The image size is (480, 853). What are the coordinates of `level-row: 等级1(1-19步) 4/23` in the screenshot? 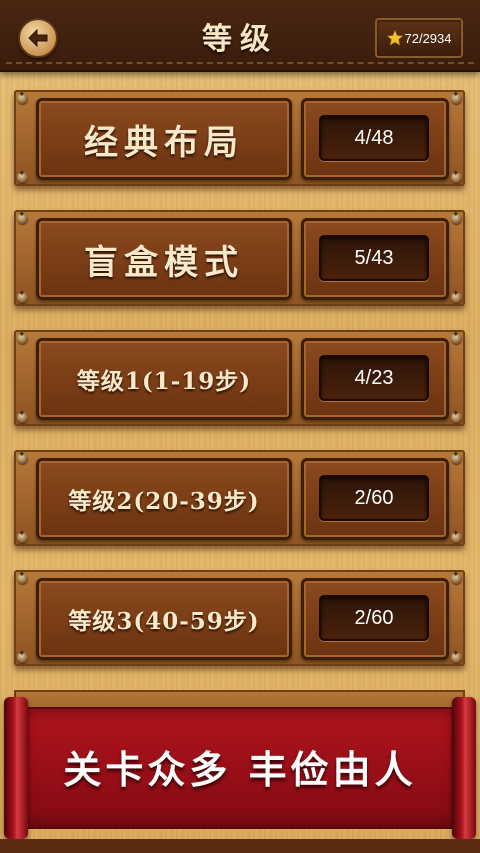 It's located at (239, 378).